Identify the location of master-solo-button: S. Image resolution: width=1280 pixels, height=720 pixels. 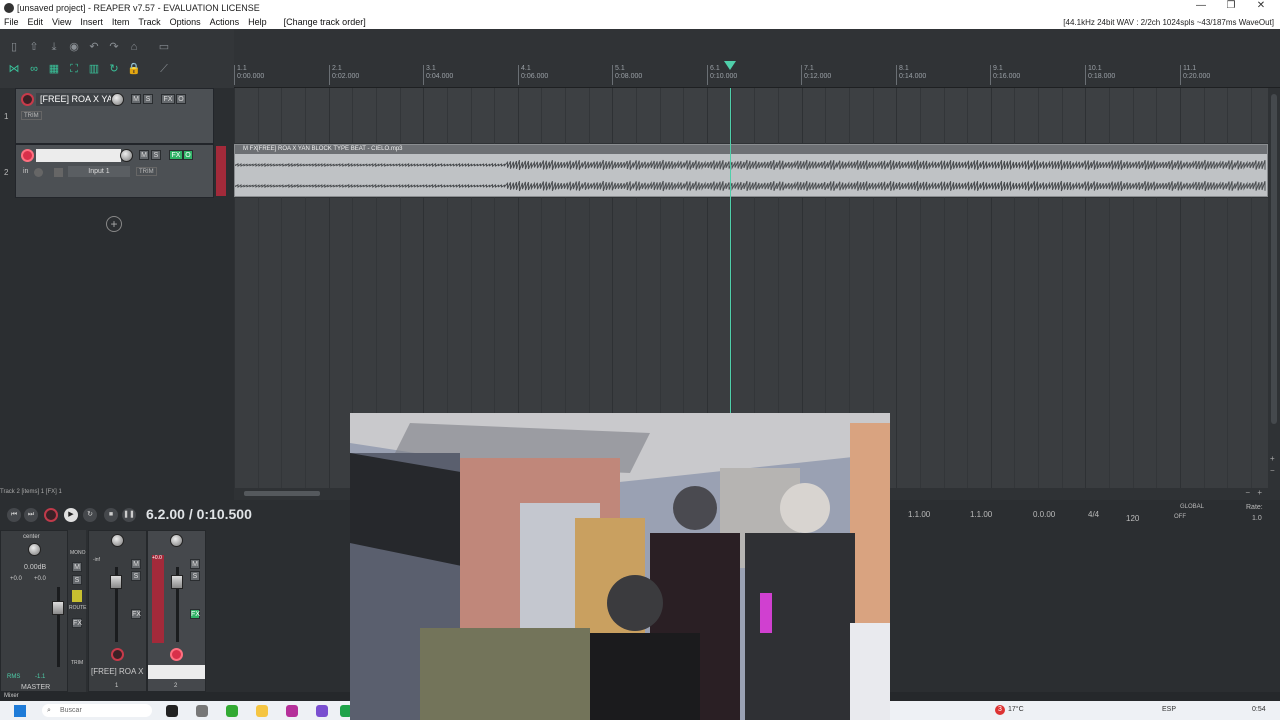
(77, 580).